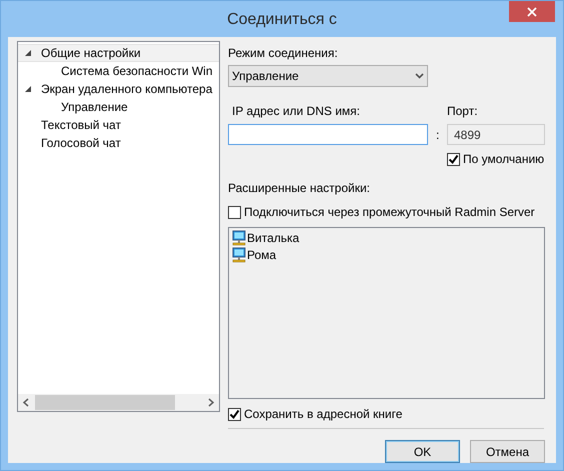 The image size is (564, 471). I want to click on address-label: IP адрес или DNS имя:, so click(297, 111).